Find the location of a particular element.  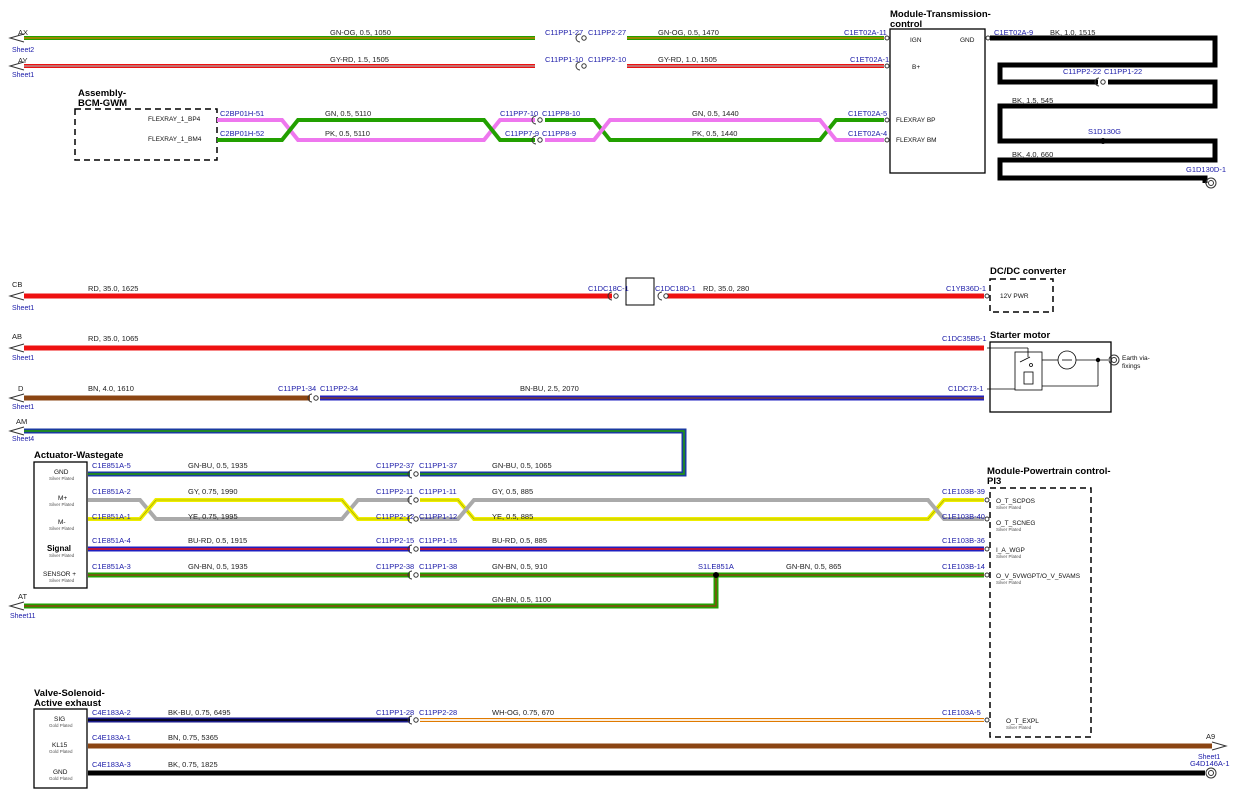

connector-valve-1-a: C4E183A-1 is located at coordinates (111, 737).